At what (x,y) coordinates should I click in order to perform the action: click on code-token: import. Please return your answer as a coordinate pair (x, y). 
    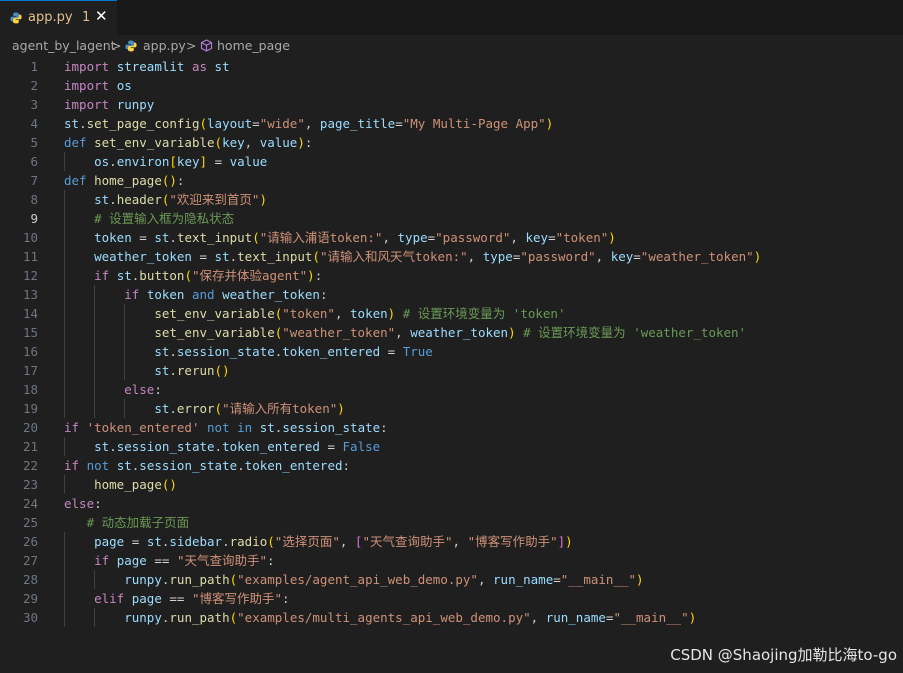
    Looking at the image, I should click on (87, 85).